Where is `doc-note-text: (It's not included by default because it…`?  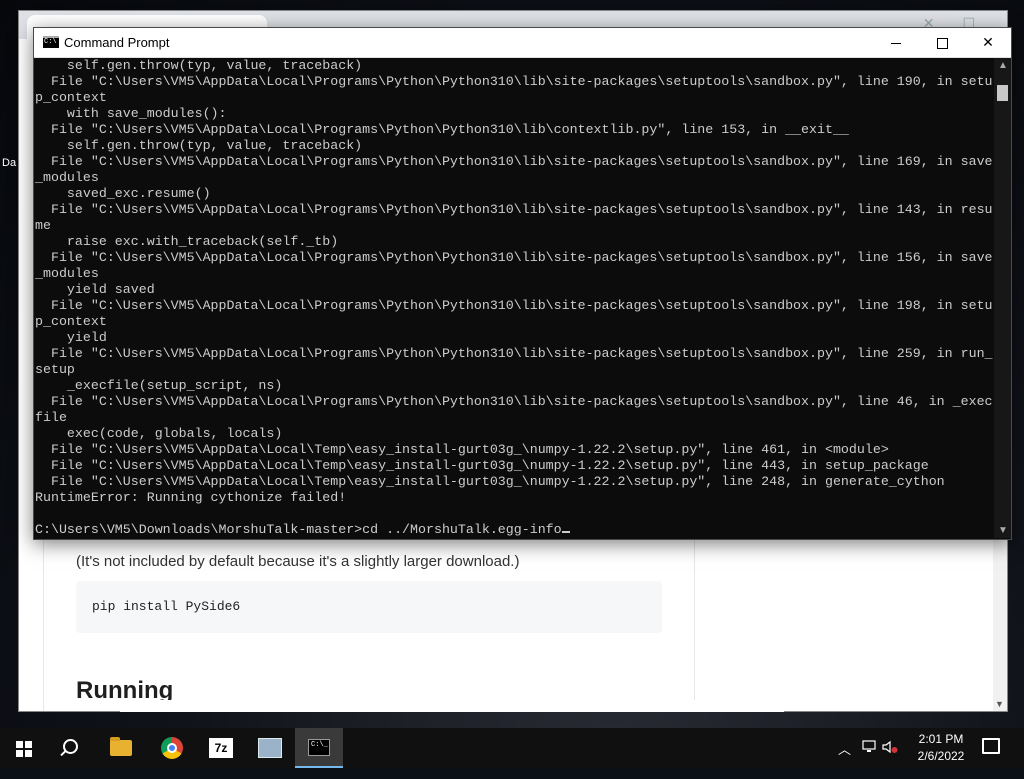
doc-note-text: (It's not included by default because it… is located at coordinates (298, 561).